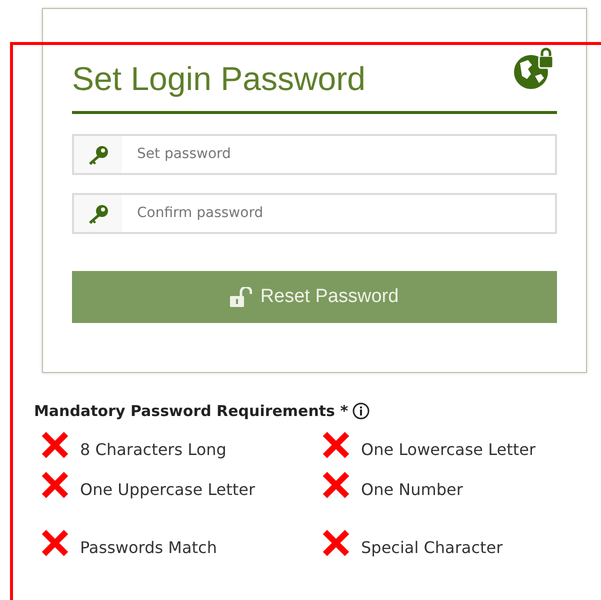 This screenshot has height=600, width=601. What do you see at coordinates (168, 489) in the screenshot?
I see `requirement-label: One Uppercase Letter` at bounding box center [168, 489].